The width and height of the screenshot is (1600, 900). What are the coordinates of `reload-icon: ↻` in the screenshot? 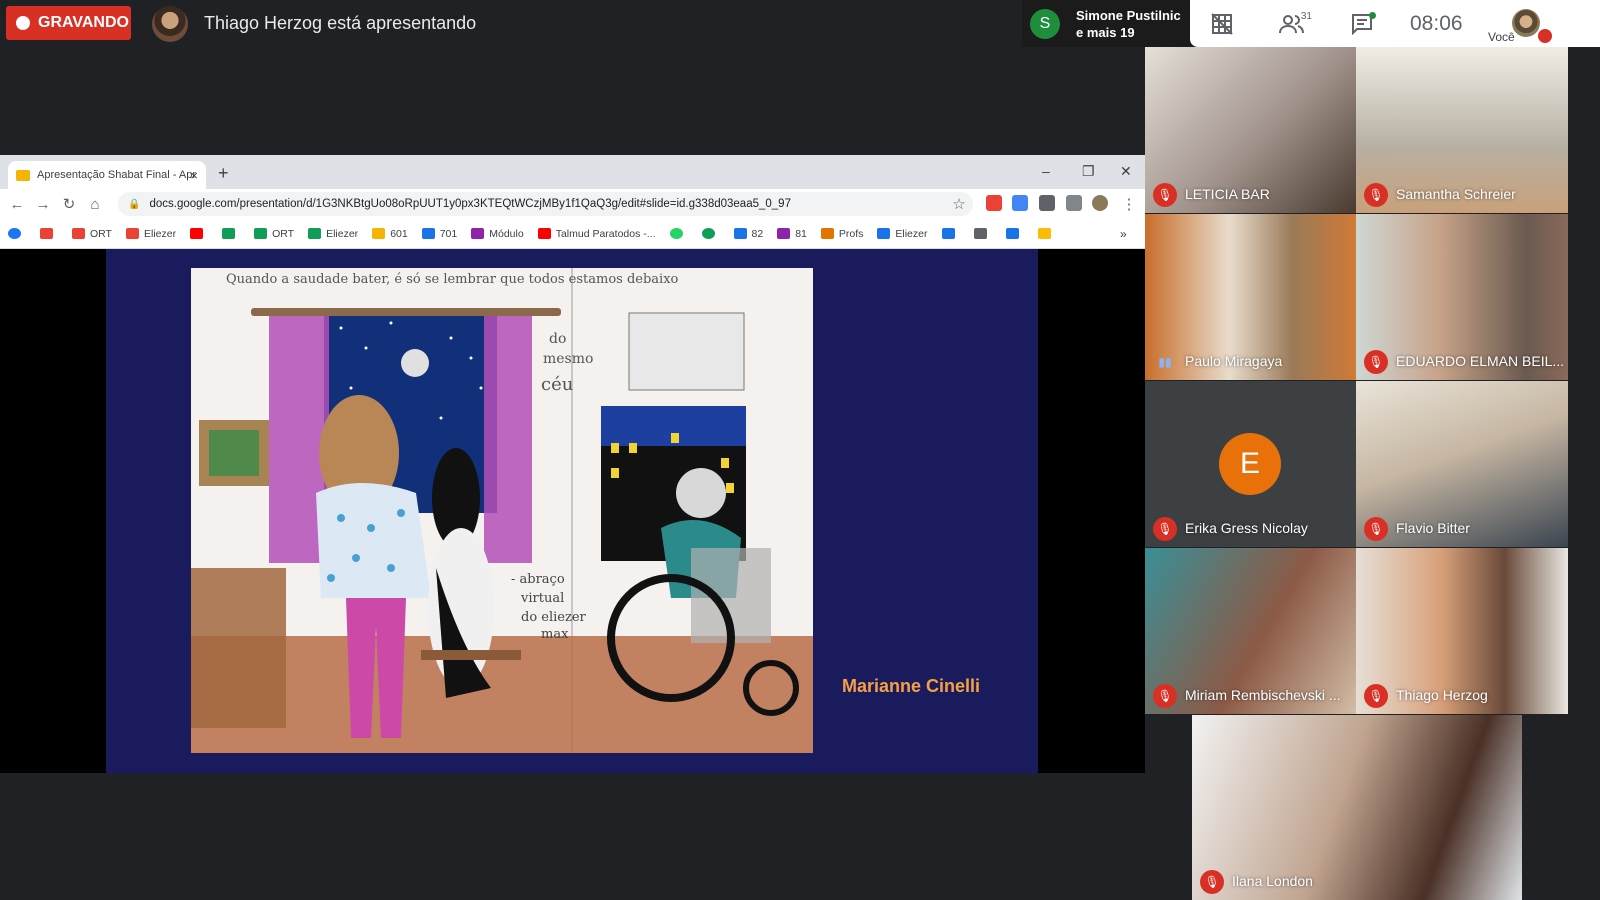 It's located at (69, 204).